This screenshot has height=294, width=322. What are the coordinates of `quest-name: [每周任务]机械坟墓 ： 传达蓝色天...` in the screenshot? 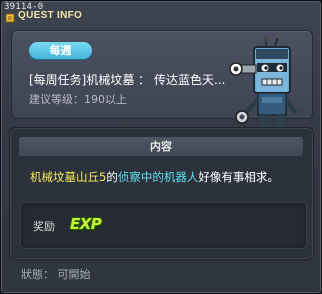 It's located at (127, 80).